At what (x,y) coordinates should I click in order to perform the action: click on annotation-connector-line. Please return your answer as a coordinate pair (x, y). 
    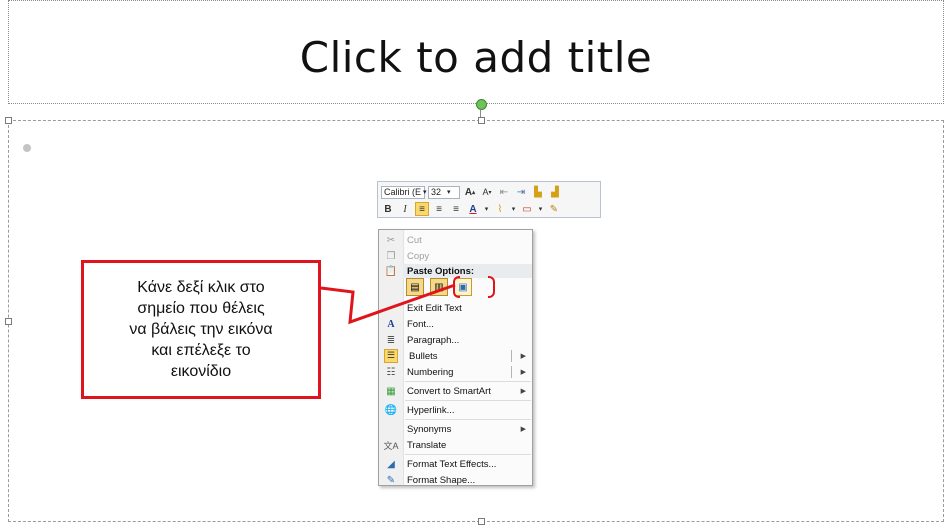
    Looking at the image, I should click on (388, 304).